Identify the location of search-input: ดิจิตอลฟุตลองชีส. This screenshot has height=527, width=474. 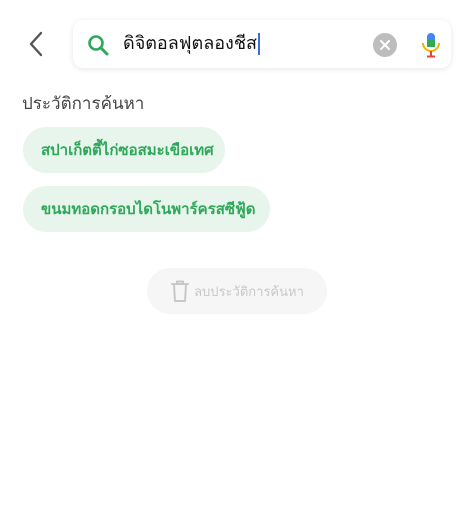
(243, 44).